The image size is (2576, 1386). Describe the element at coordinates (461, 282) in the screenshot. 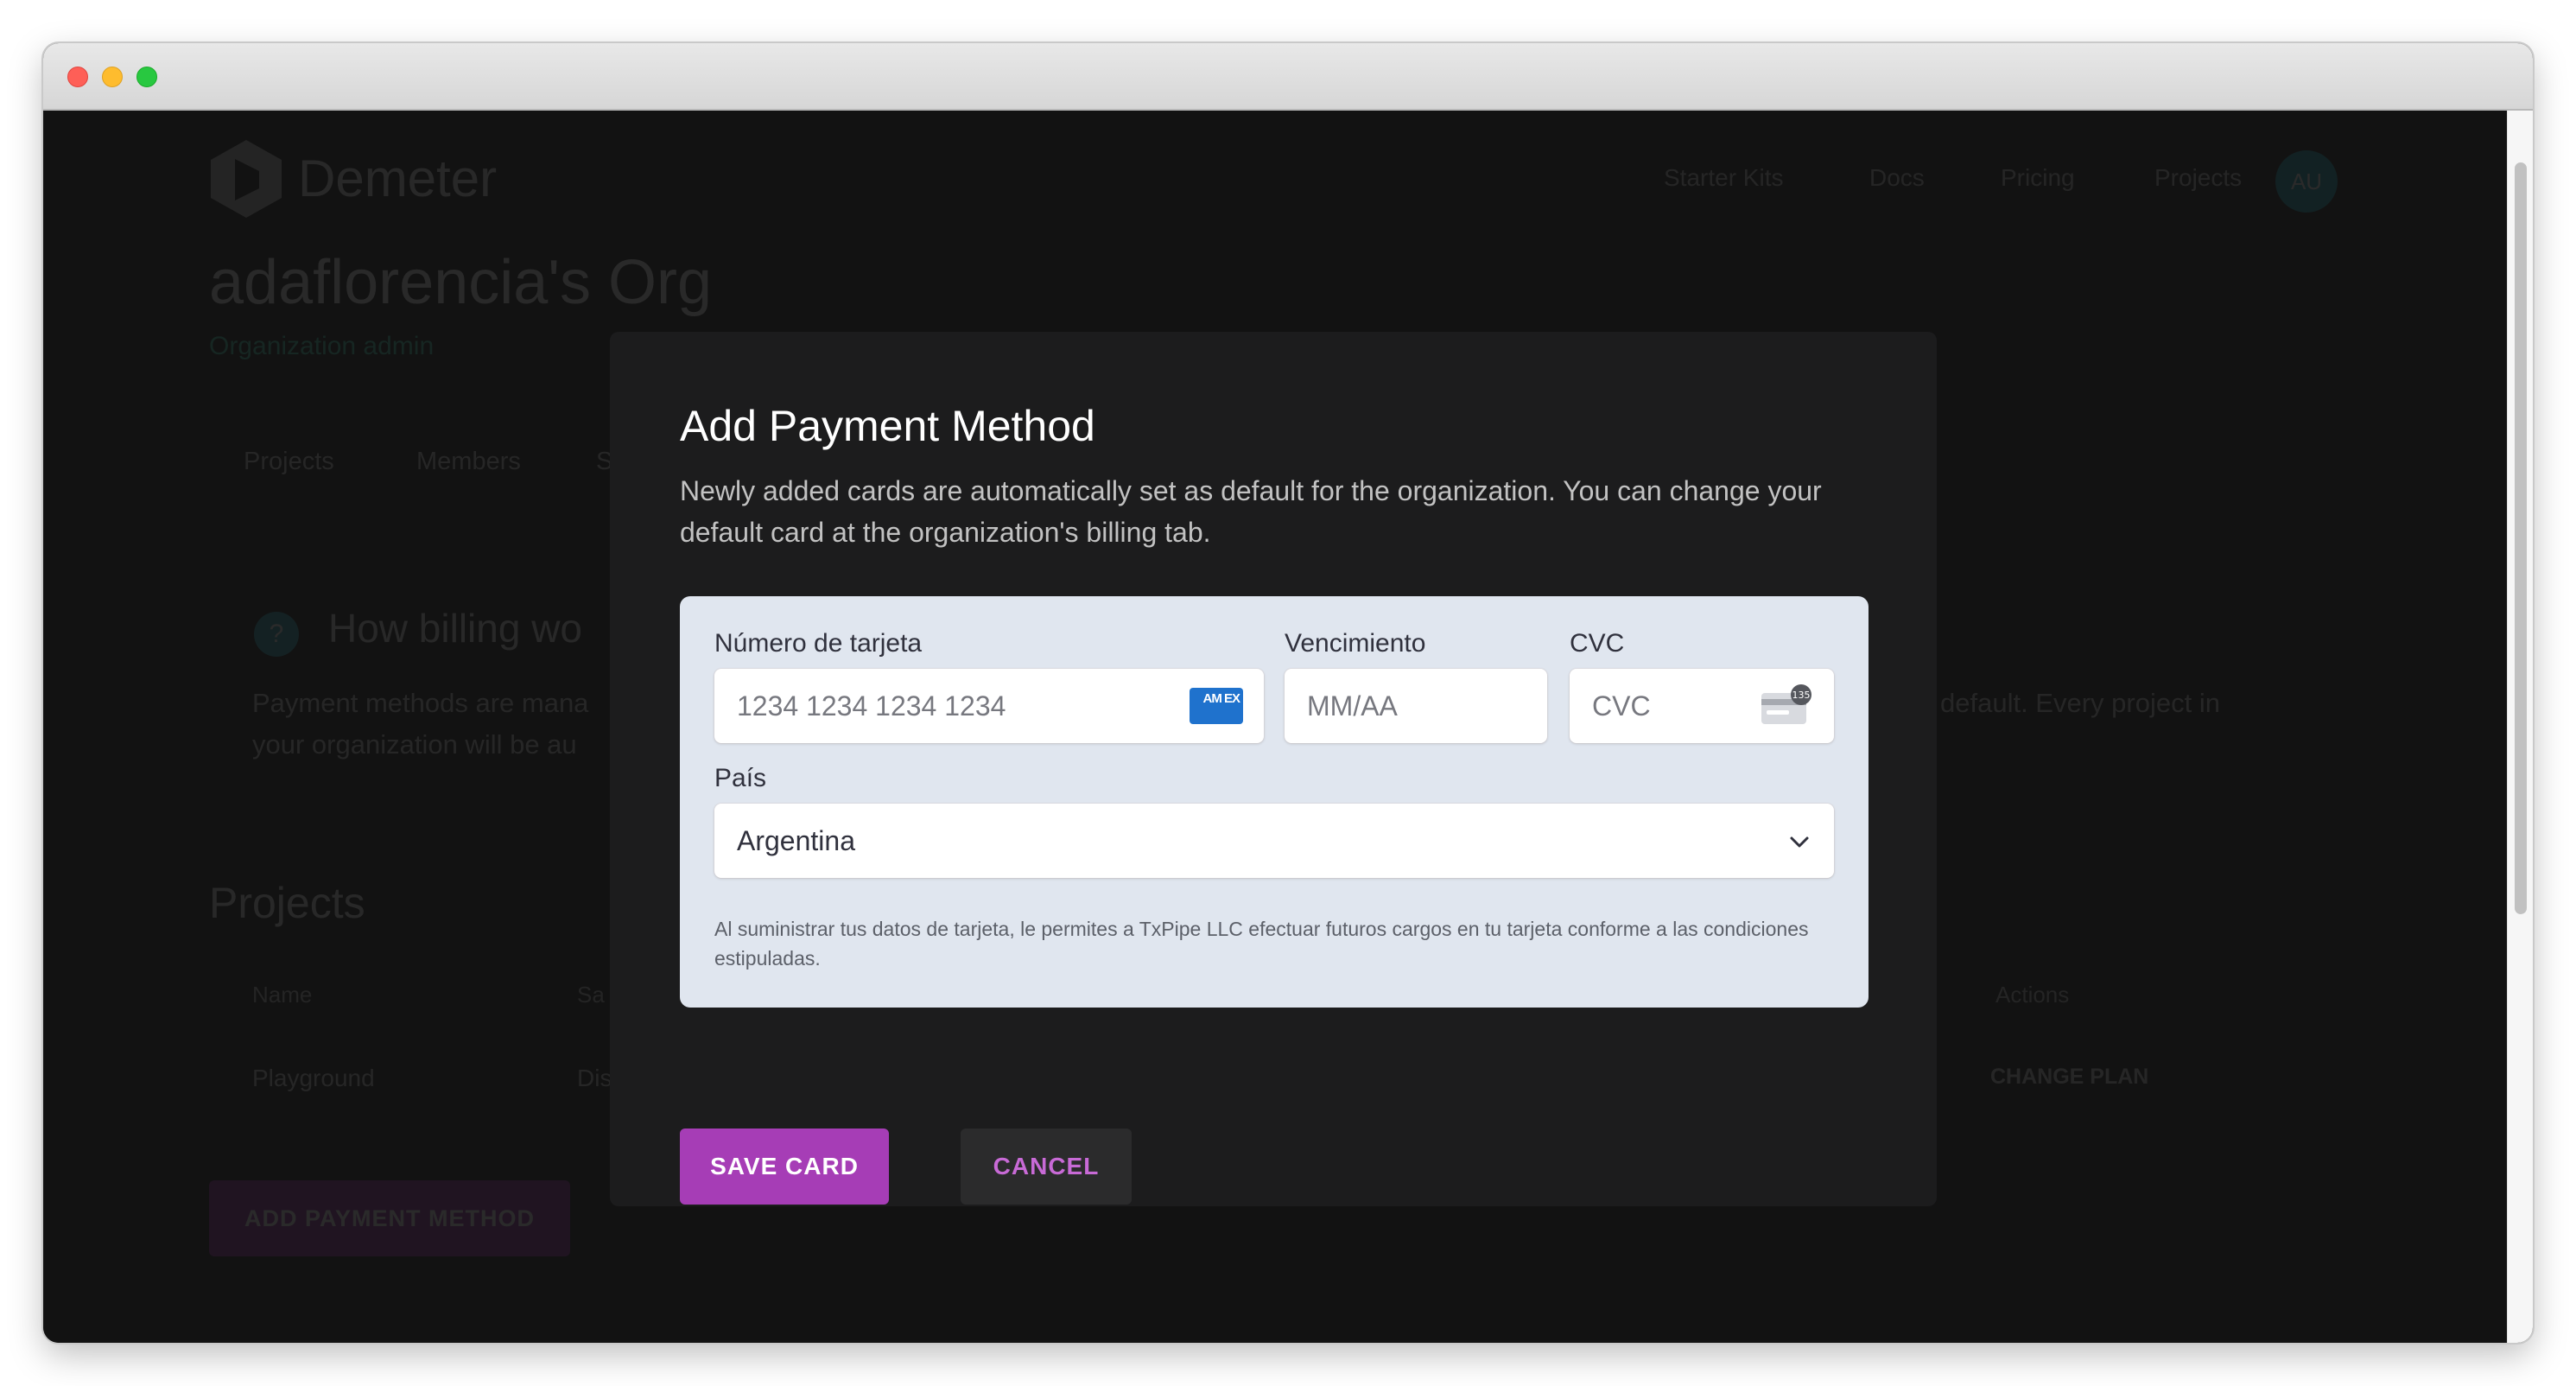

I see `page-title: adaflorencia's Org` at that location.